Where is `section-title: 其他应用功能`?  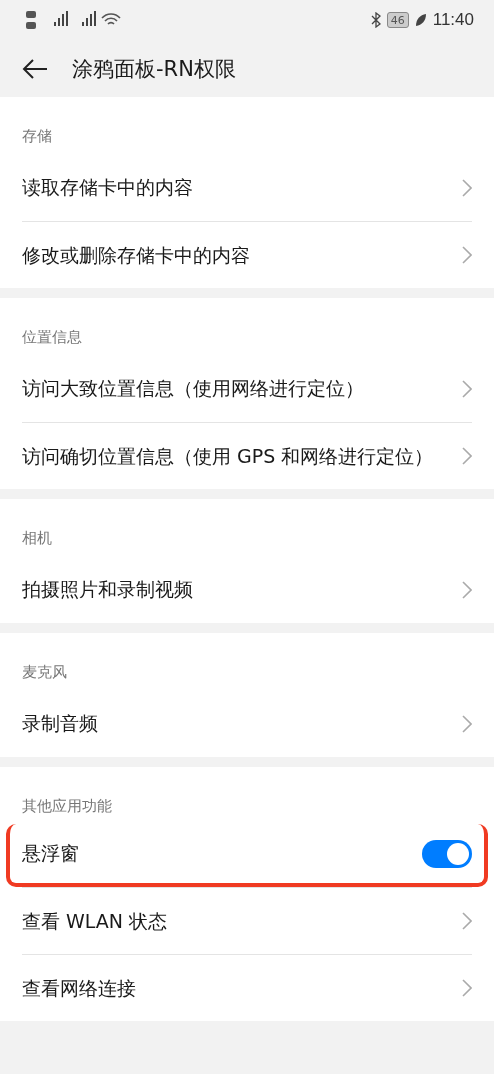
section-title: 其他应用功能 is located at coordinates (67, 806).